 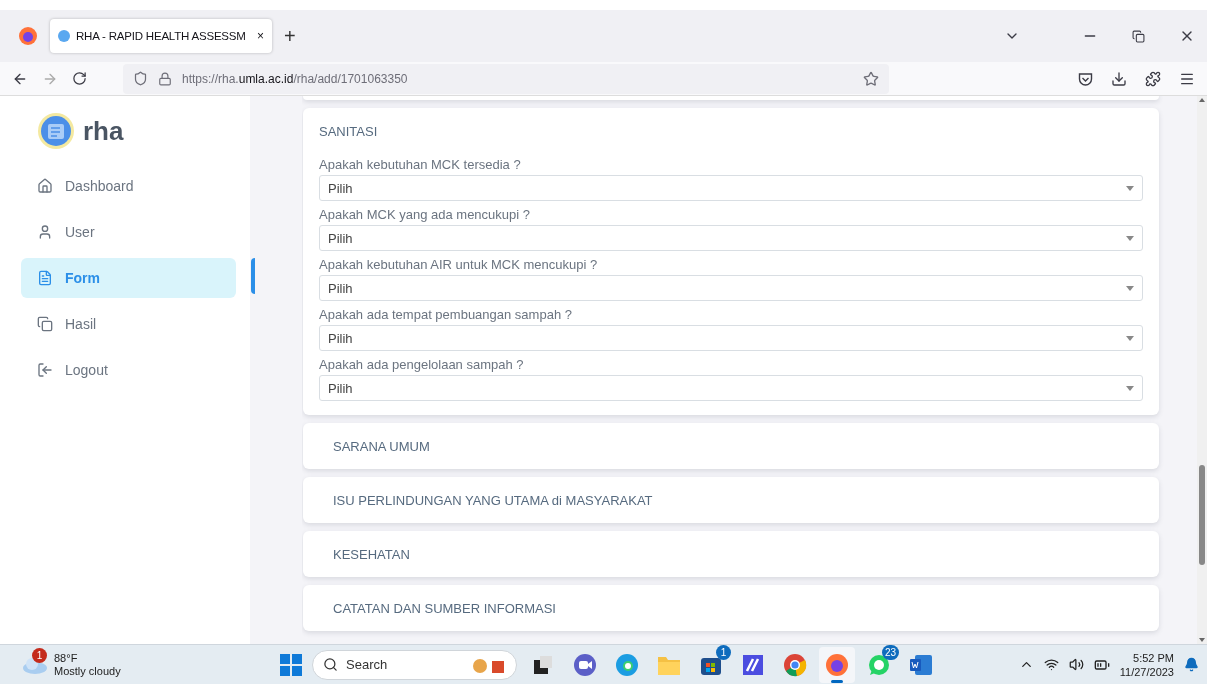 What do you see at coordinates (1202, 640) in the screenshot?
I see `scroll-down-icon` at bounding box center [1202, 640].